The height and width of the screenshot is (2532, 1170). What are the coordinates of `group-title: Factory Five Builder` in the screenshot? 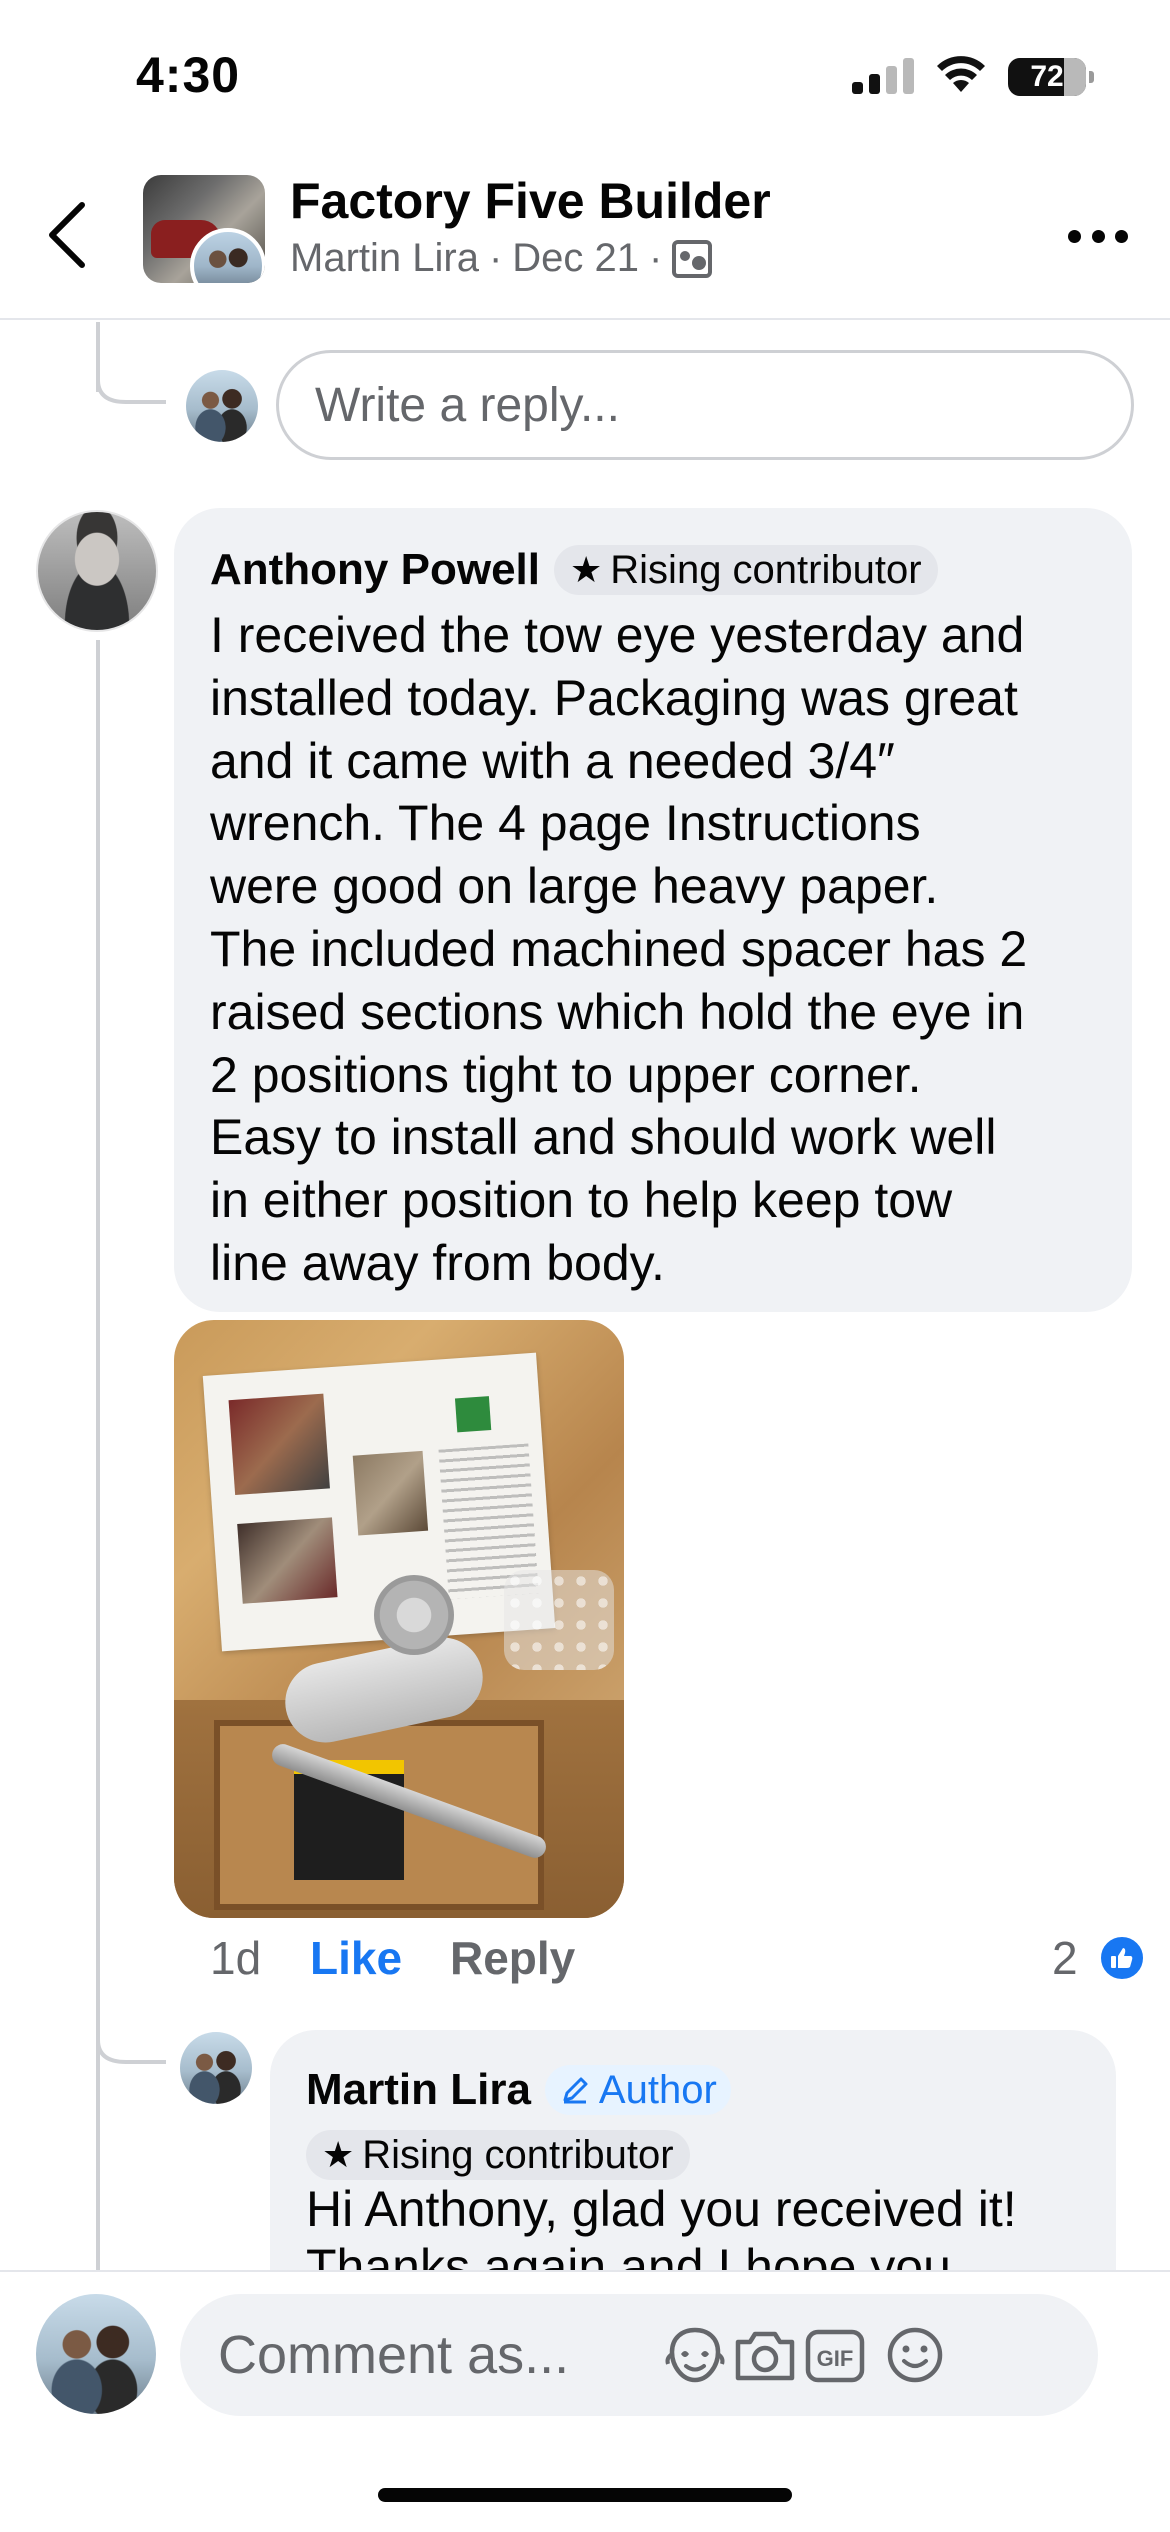 It's located at (530, 201).